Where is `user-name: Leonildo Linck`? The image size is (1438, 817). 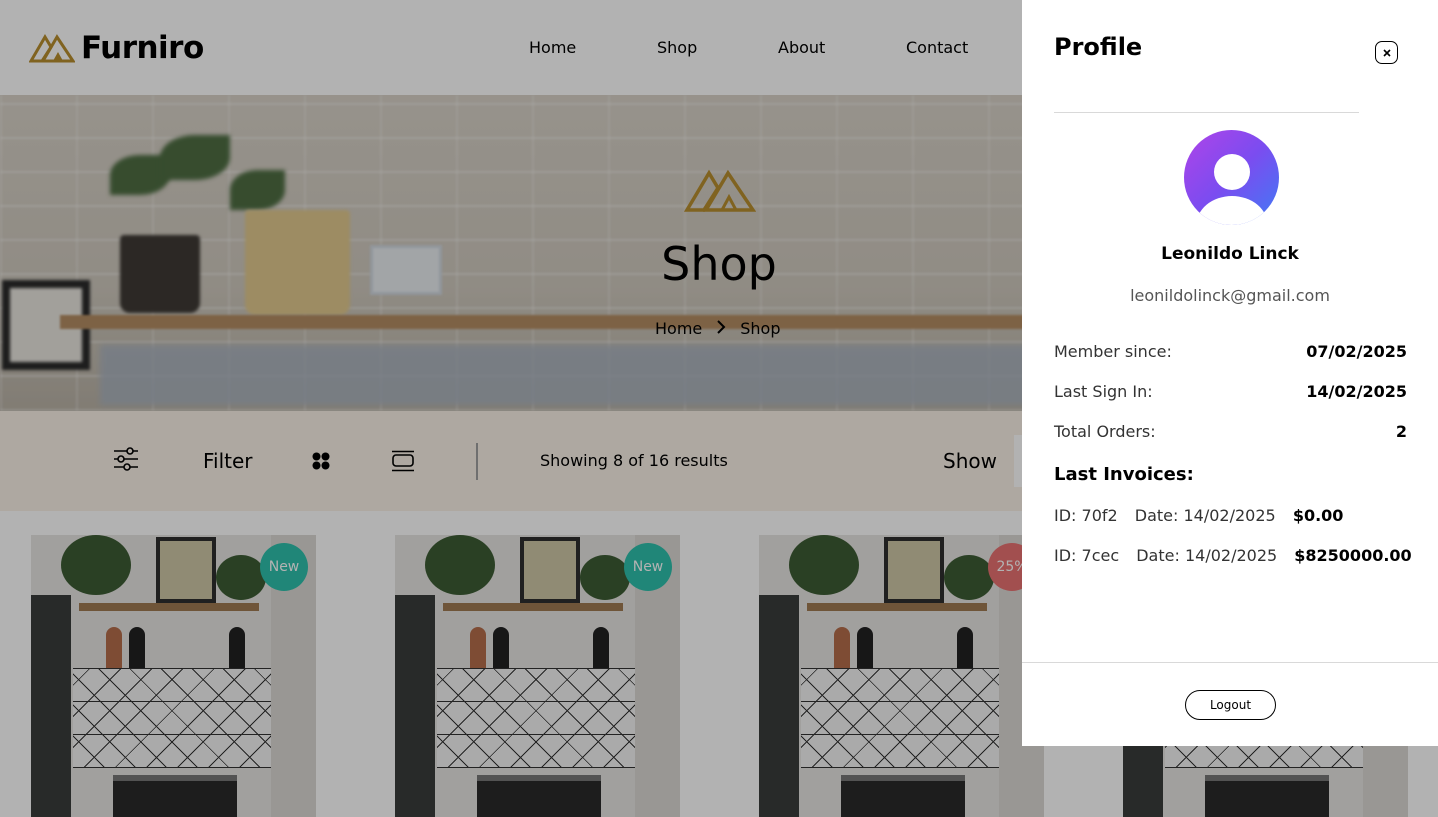 user-name: Leonildo Linck is located at coordinates (1230, 254).